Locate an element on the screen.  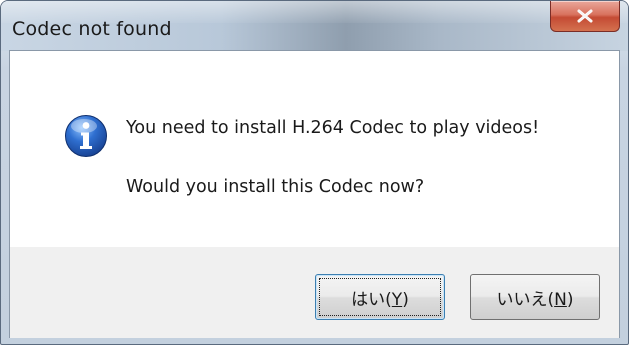
message-line-2: Would you install this Codec now? is located at coordinates (275, 187).